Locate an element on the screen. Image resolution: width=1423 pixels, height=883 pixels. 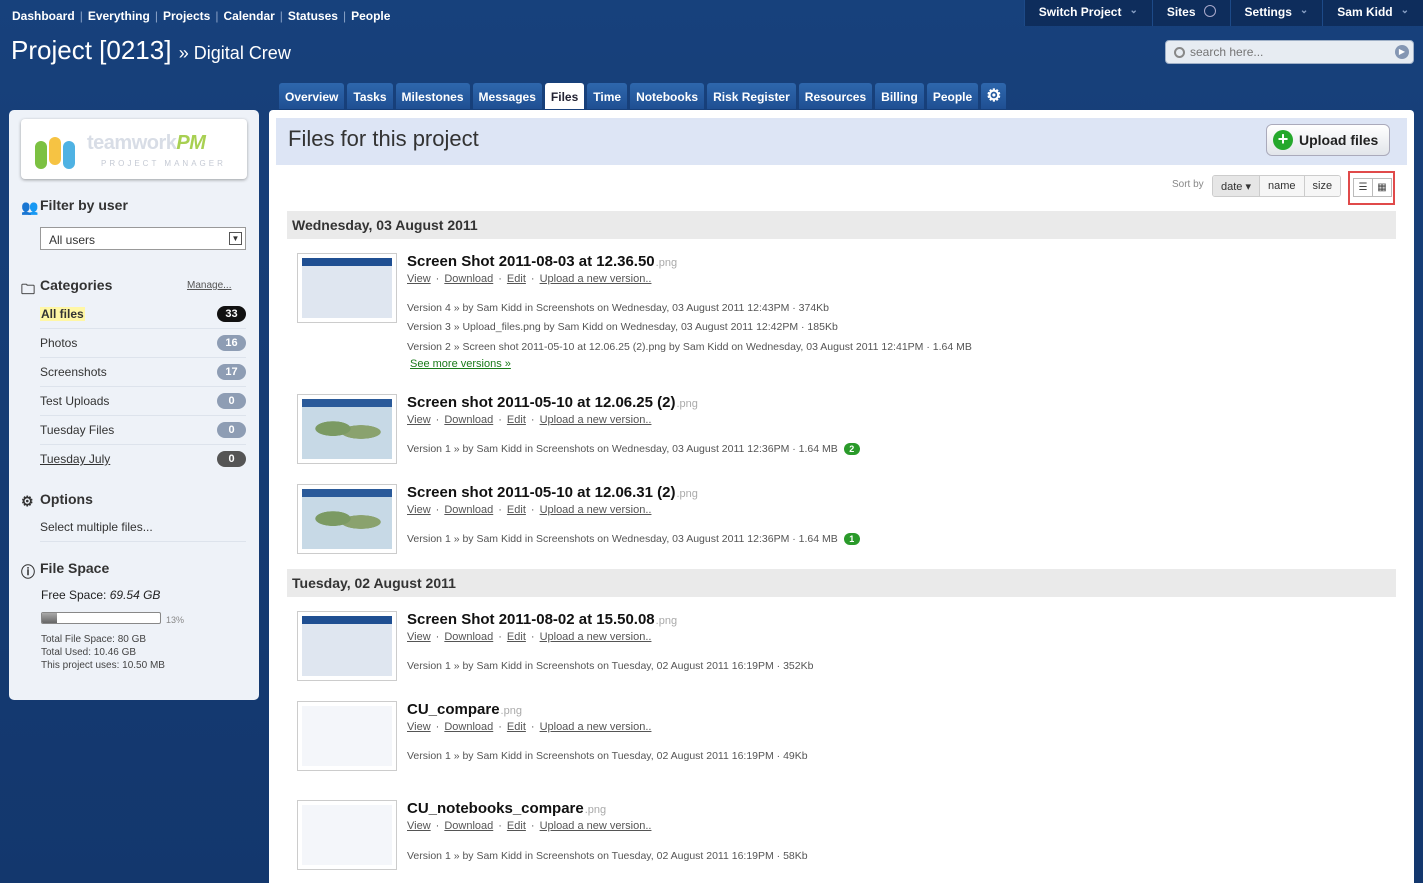
tab-billing: Billing is located at coordinates (899, 96).